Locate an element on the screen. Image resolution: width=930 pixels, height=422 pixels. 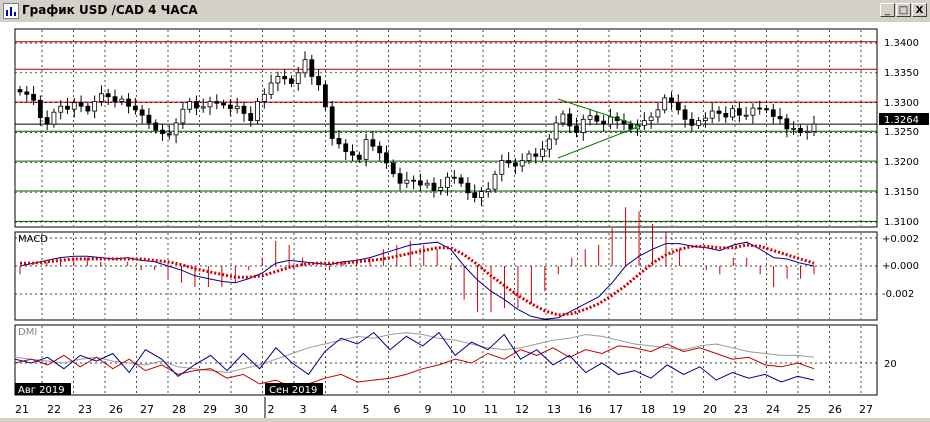
time-tick: 22 is located at coordinates (54, 409).